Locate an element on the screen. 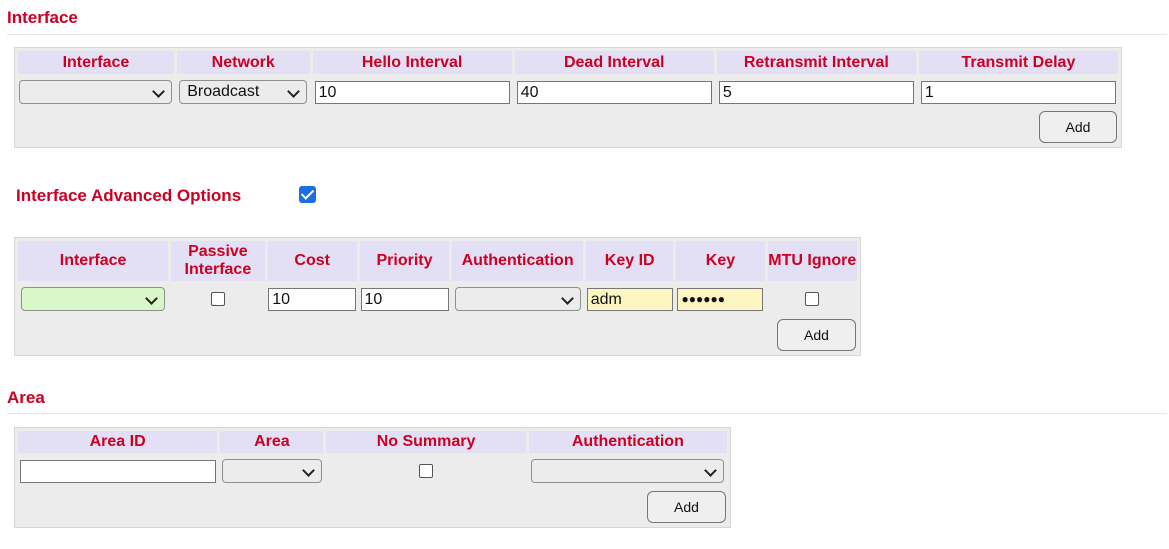 The height and width of the screenshot is (549, 1169). area-authentication-select is located at coordinates (628, 471).